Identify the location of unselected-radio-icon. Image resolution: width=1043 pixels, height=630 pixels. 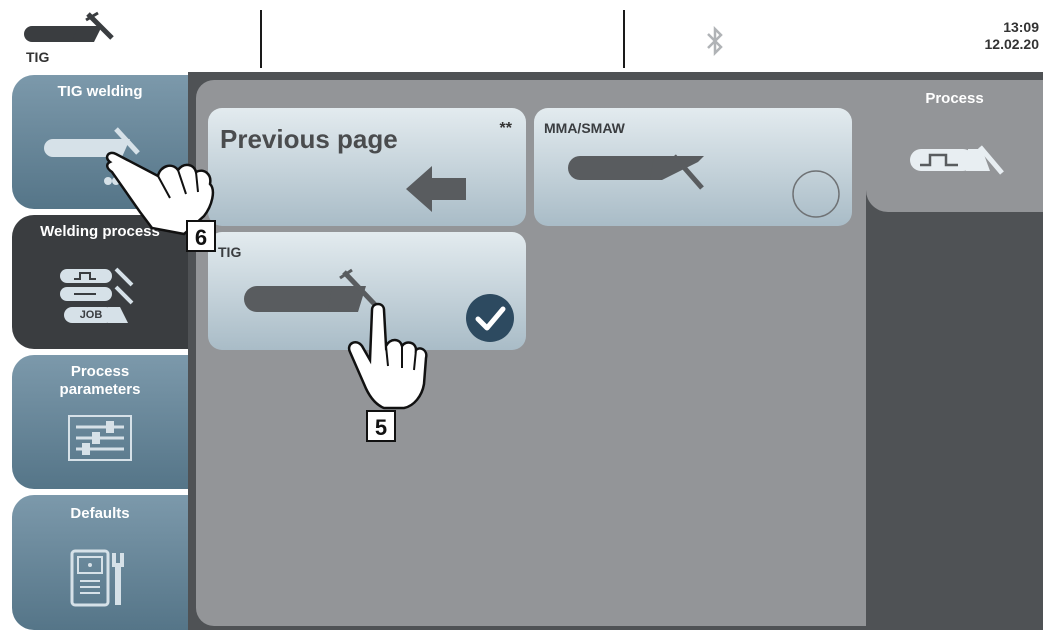
(816, 194).